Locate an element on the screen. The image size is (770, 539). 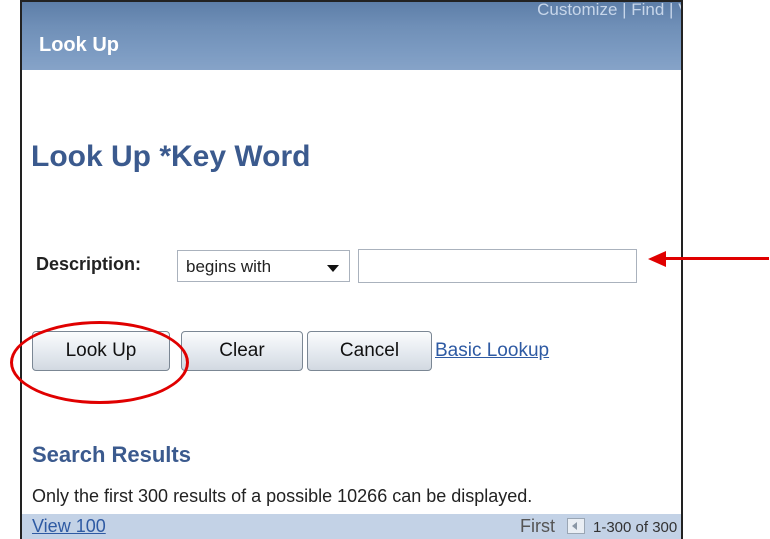
callout-arrow-icon is located at coordinates (657, 259).